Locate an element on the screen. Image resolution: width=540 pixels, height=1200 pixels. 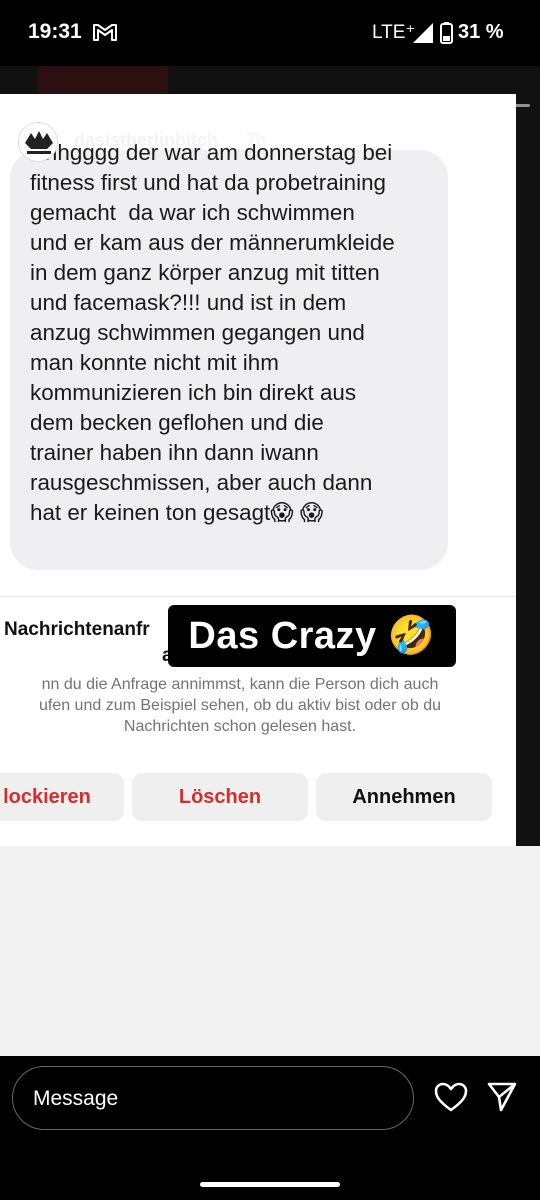
reply-bar: Message is located at coordinates (270, 1128).